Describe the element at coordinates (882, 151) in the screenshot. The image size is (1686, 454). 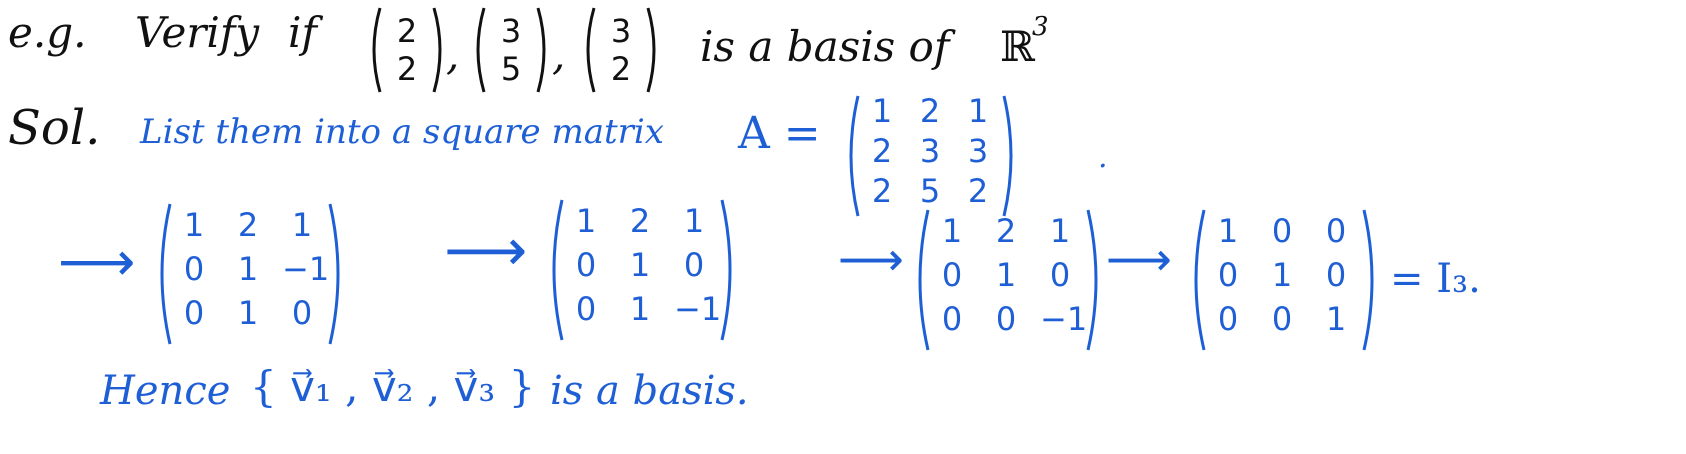
I see `matrix-a-r2c1: 2` at that location.